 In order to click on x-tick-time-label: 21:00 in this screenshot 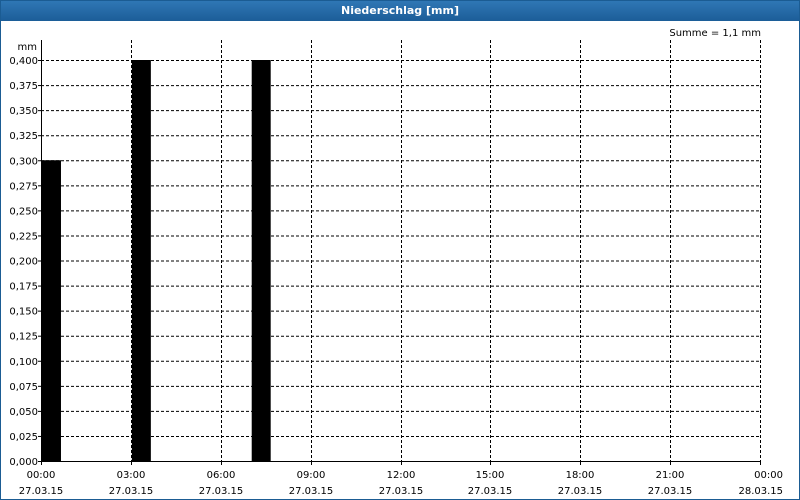, I will do `click(670, 475)`.